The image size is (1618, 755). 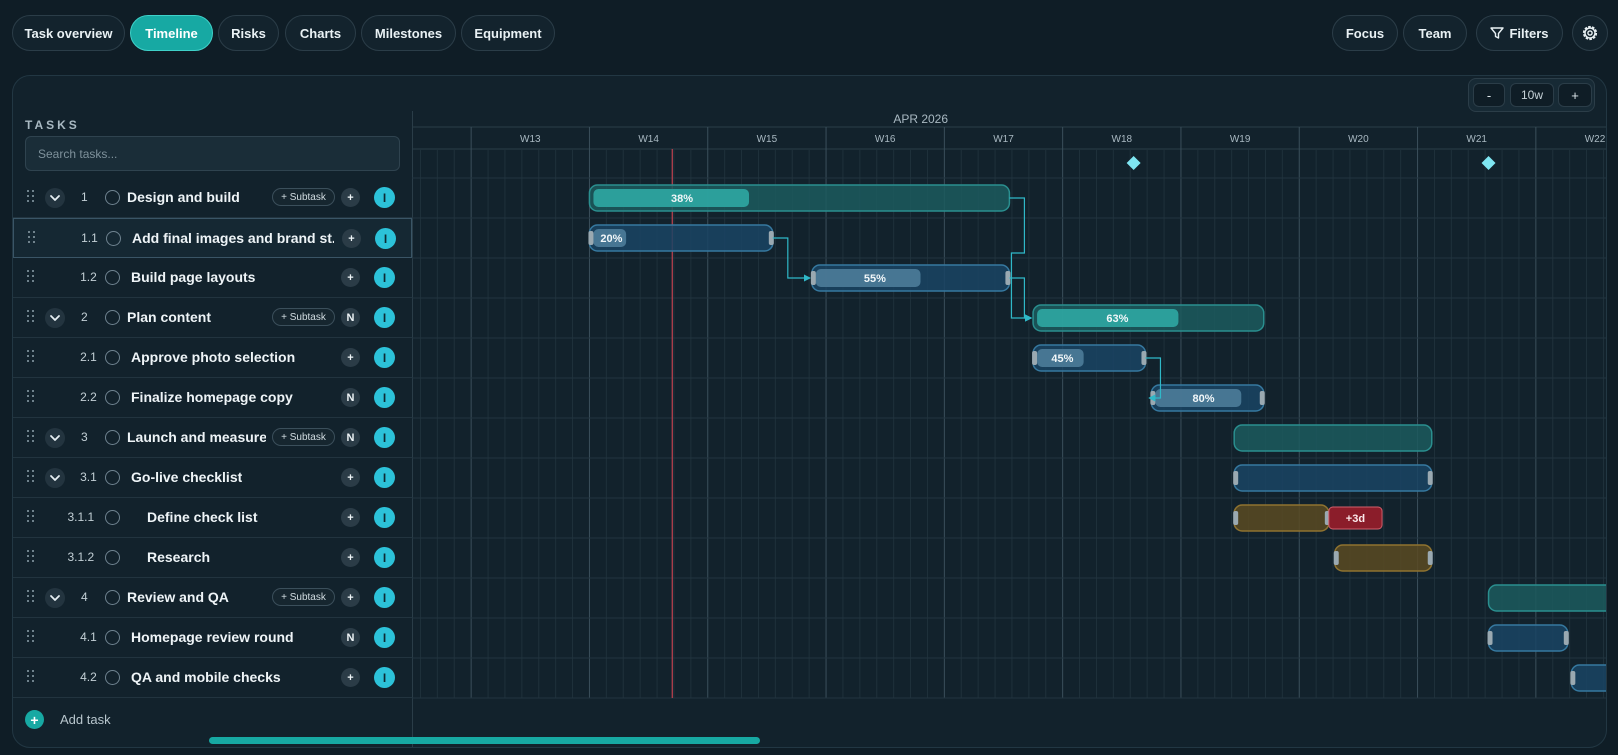 What do you see at coordinates (320, 33) in the screenshot?
I see `tab-charts: Charts` at bounding box center [320, 33].